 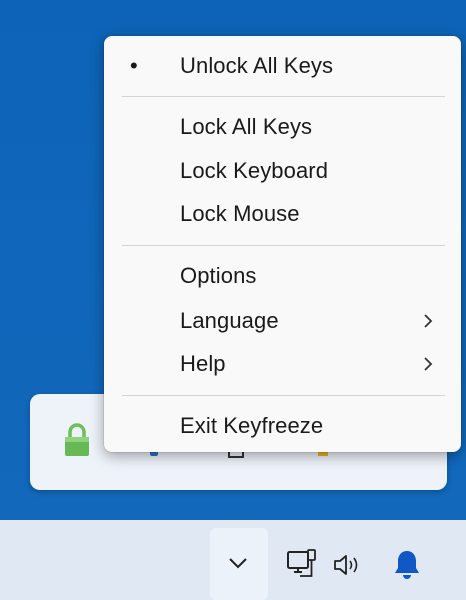 What do you see at coordinates (238, 563) in the screenshot?
I see `chevron-up-icon` at bounding box center [238, 563].